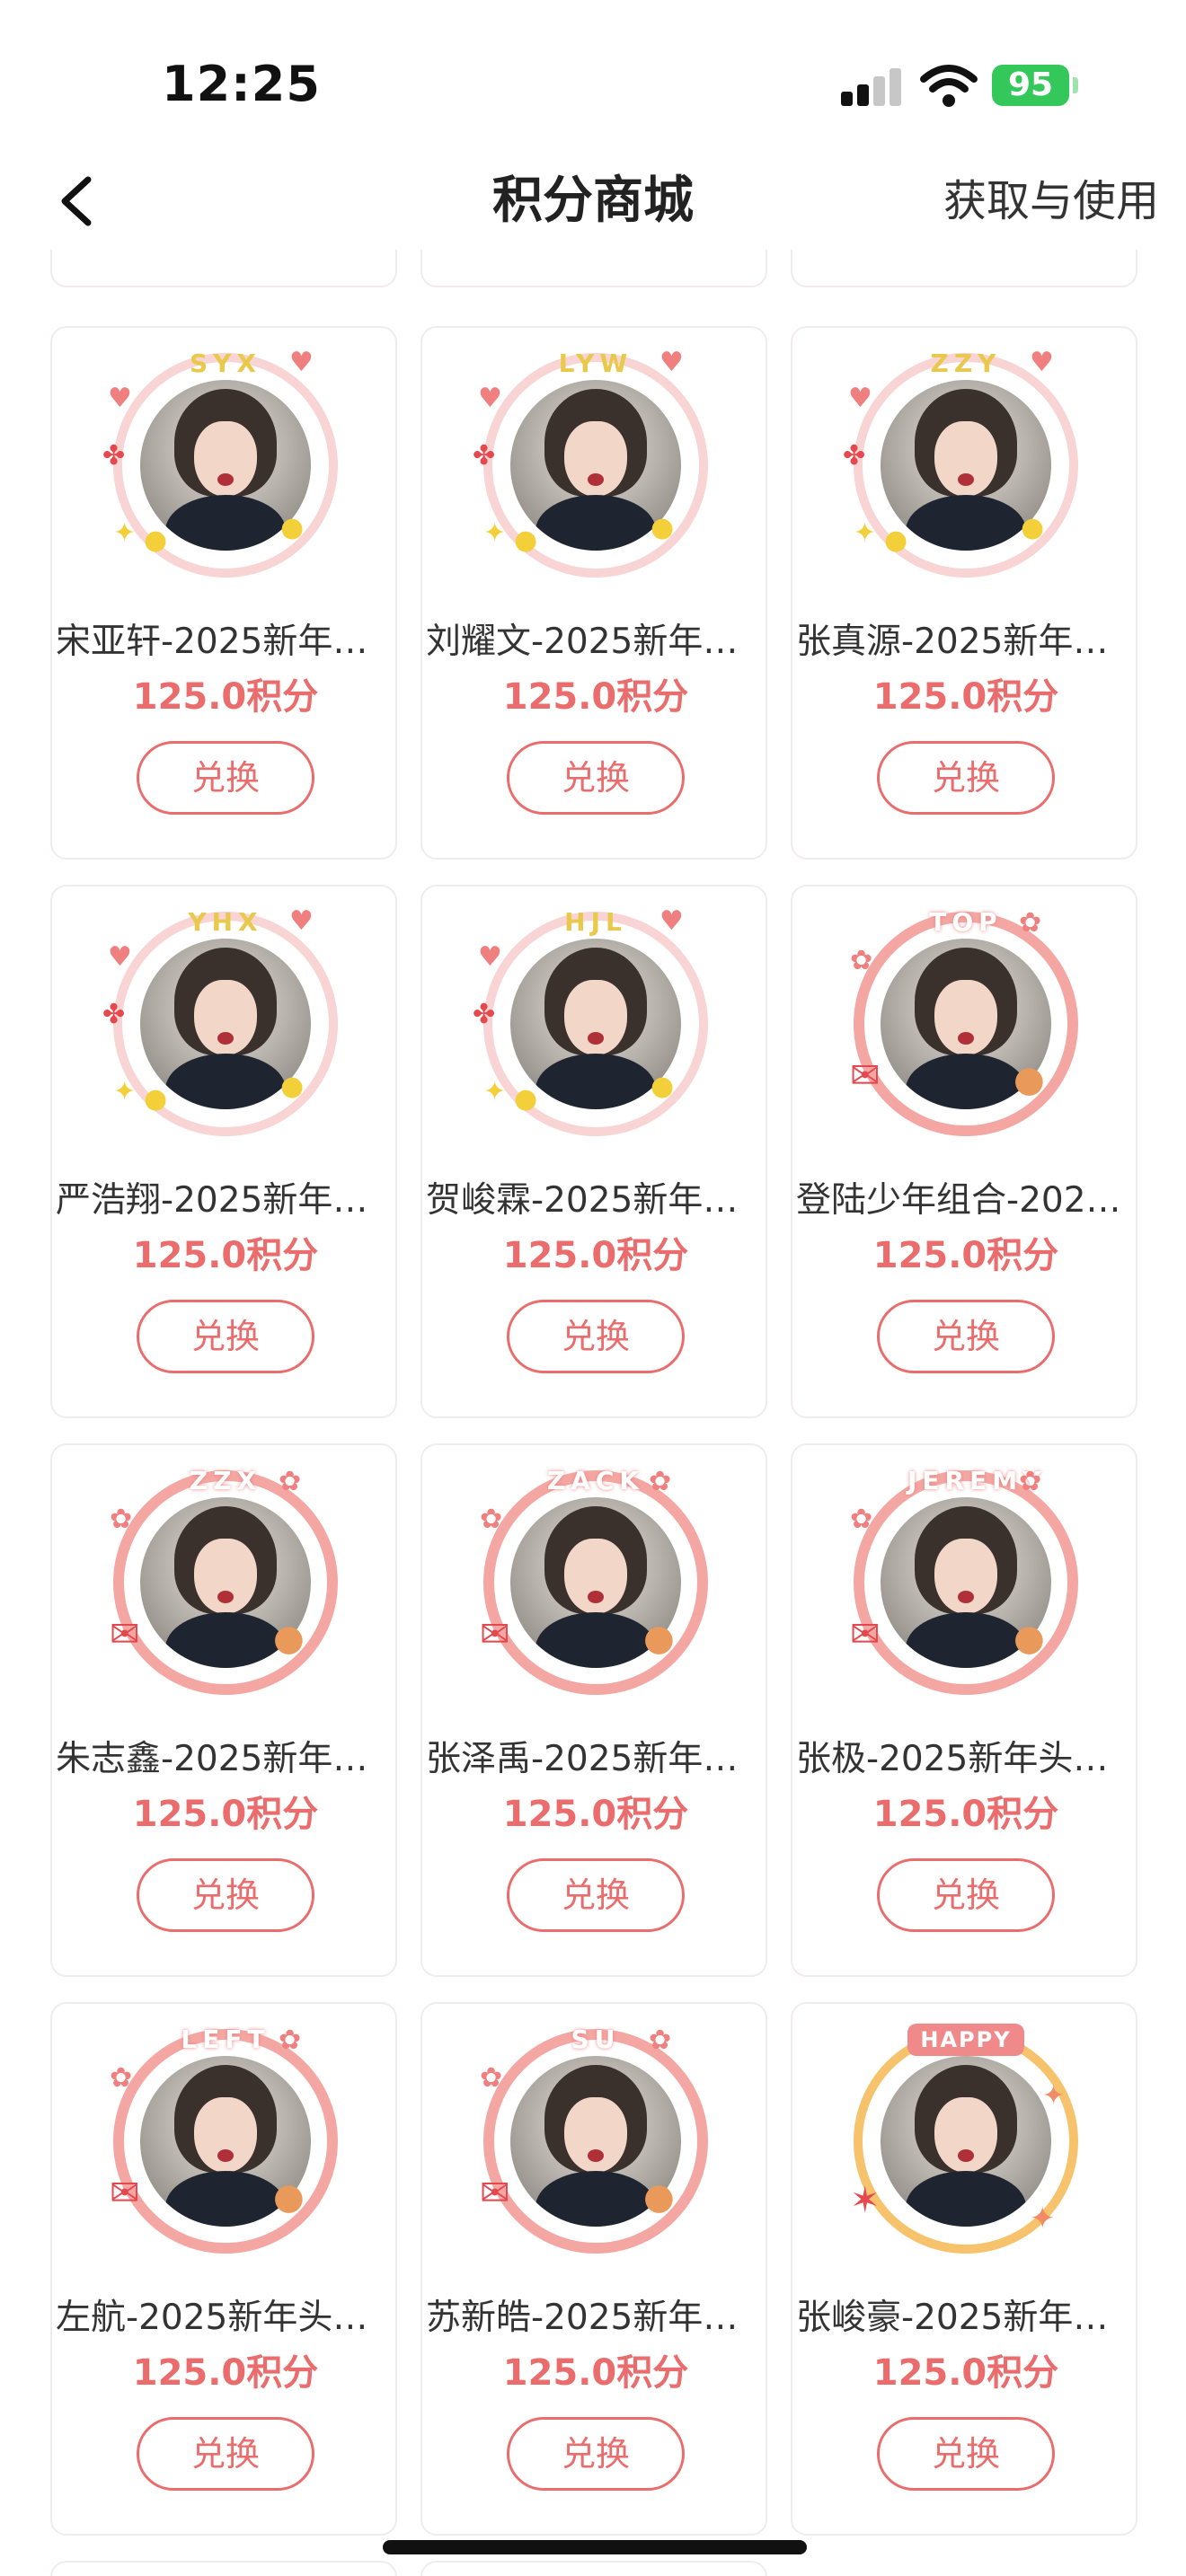 The image size is (1186, 2576). What do you see at coordinates (590, 463) in the screenshot?
I see `avatar-frame-preview: LYW ♥ ♥ ✤ ● ● ✦` at bounding box center [590, 463].